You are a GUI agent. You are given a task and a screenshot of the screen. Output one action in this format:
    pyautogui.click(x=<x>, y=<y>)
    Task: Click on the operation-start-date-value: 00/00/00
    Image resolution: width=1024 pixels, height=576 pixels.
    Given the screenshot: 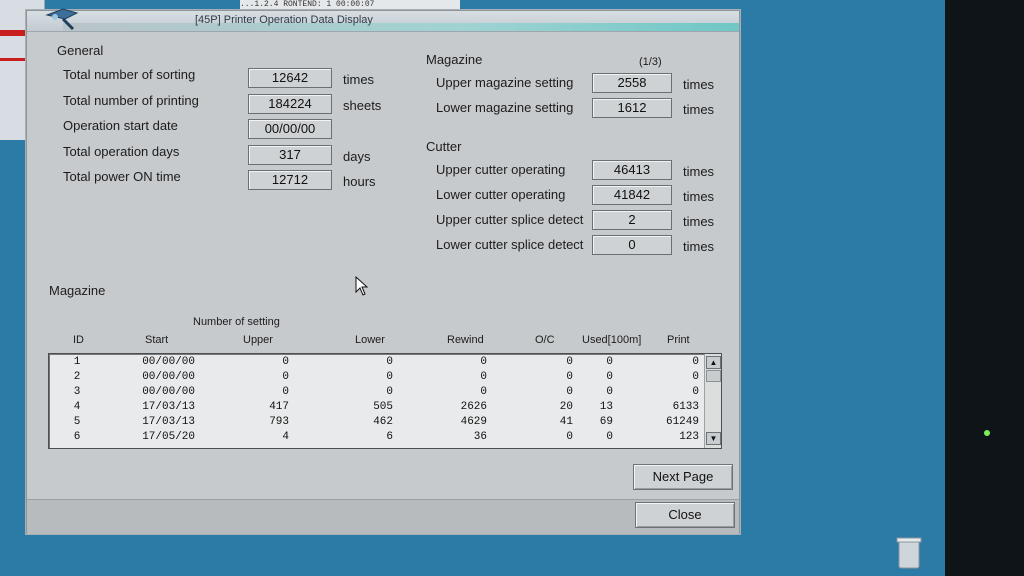 What is the action you would take?
    pyautogui.click(x=290, y=129)
    